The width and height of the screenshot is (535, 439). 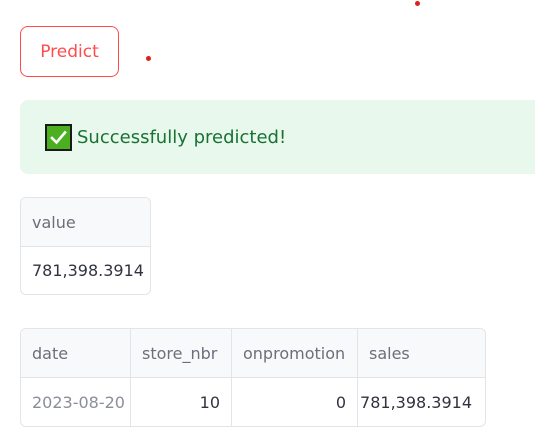 I want to click on cell-date: 2023-08-20, so click(x=75, y=402).